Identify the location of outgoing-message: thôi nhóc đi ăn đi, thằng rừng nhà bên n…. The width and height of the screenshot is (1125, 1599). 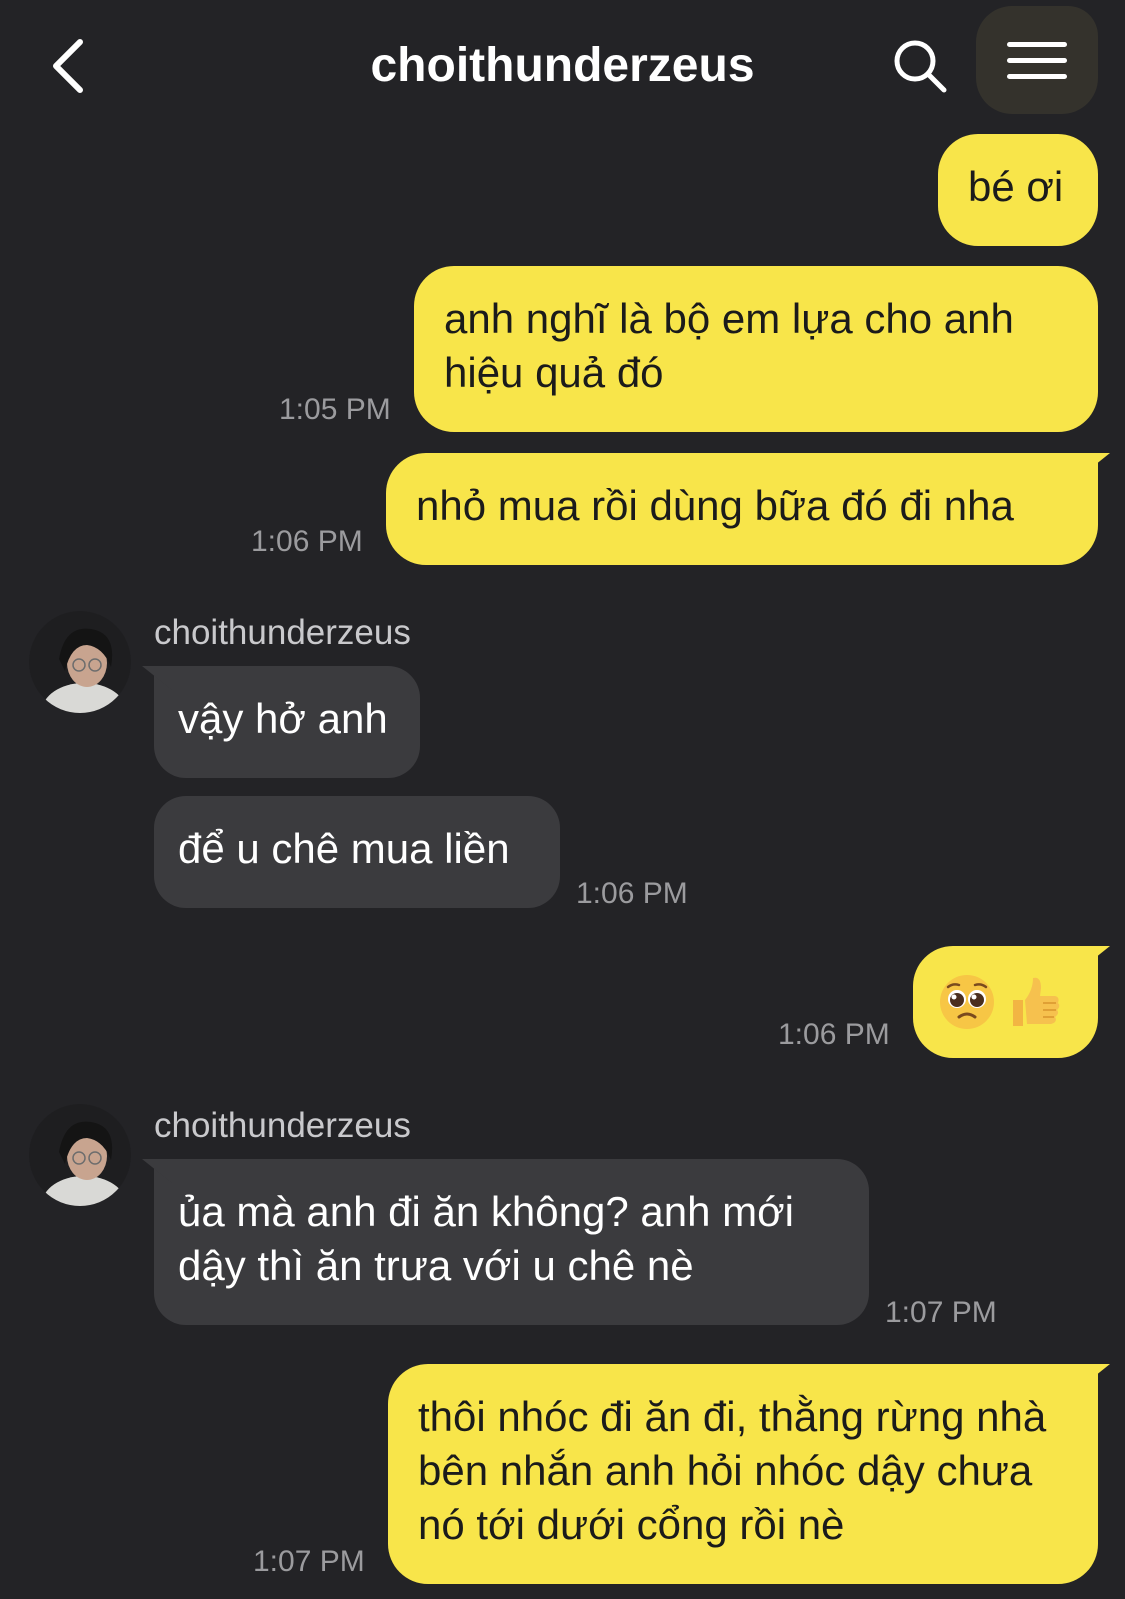
(743, 1474).